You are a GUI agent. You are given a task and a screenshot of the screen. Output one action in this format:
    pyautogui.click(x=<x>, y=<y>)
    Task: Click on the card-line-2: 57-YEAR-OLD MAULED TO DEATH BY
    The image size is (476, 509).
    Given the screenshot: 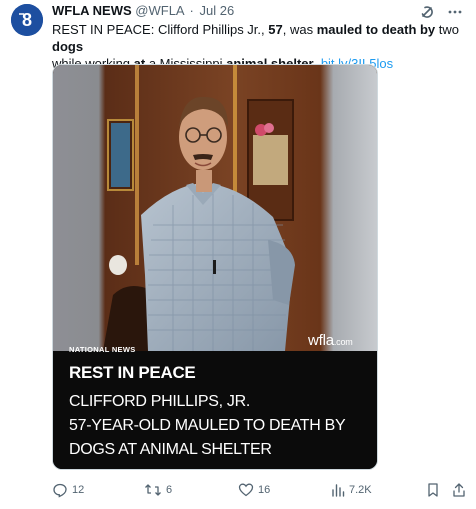 What is the action you would take?
    pyautogui.click(x=207, y=425)
    